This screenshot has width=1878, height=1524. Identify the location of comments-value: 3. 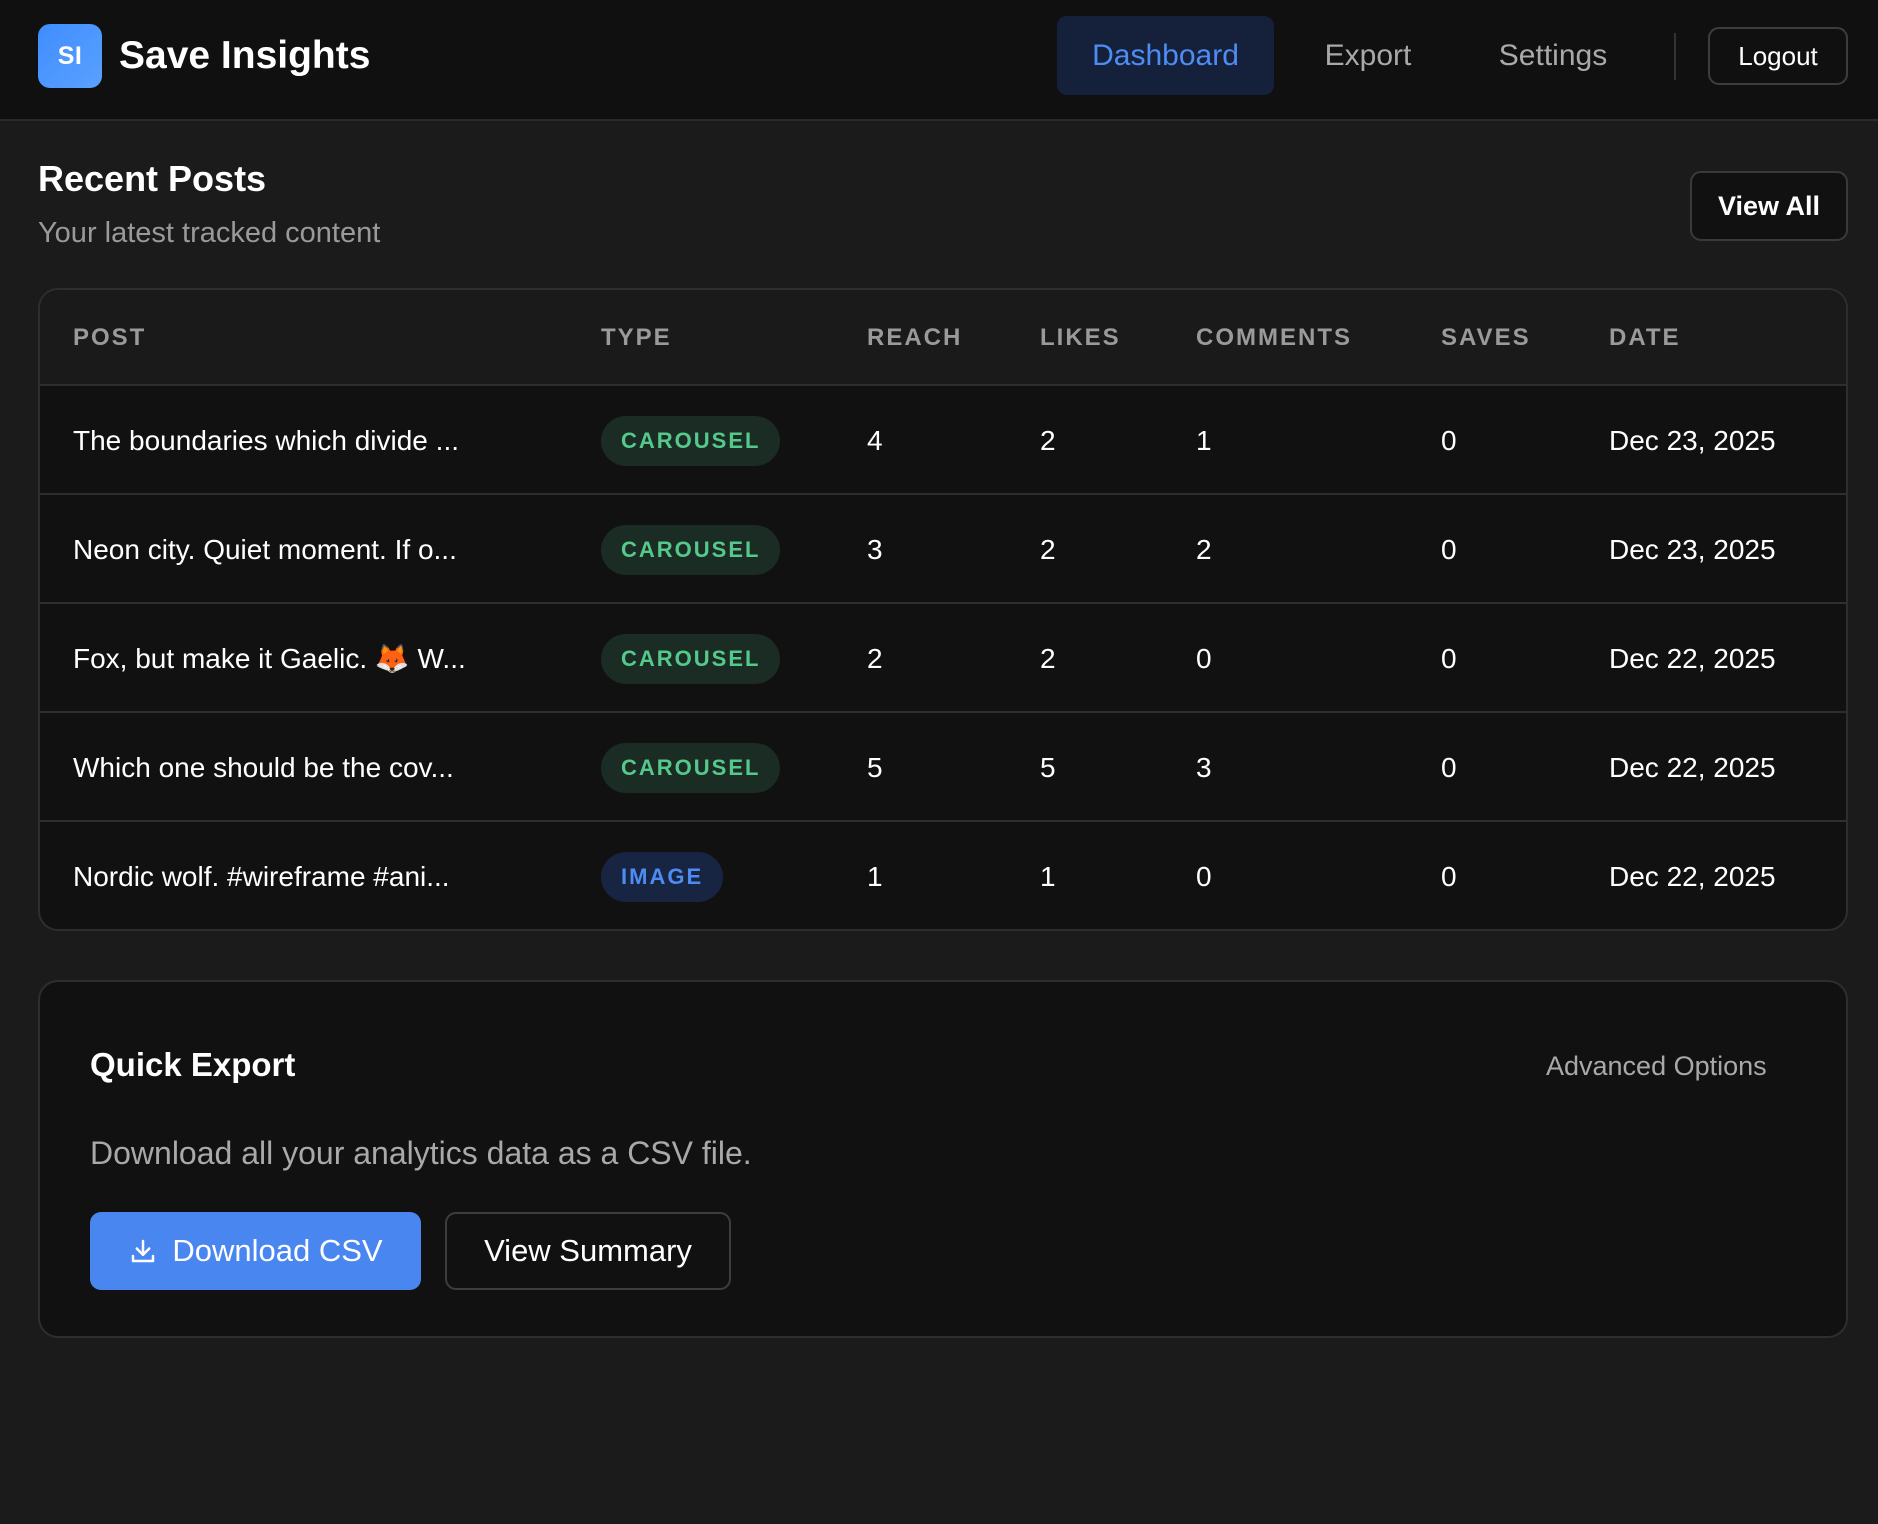
(1204, 767).